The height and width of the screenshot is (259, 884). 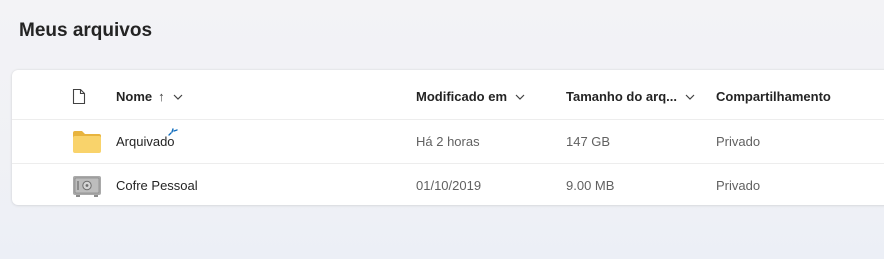 I want to click on page-title: Meus arquivos, so click(x=86, y=30).